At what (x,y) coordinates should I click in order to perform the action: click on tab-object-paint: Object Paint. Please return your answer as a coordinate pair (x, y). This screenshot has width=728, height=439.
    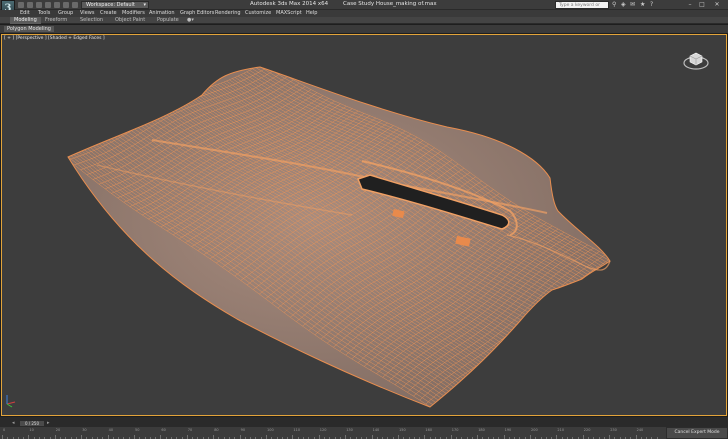
    Looking at the image, I should click on (130, 20).